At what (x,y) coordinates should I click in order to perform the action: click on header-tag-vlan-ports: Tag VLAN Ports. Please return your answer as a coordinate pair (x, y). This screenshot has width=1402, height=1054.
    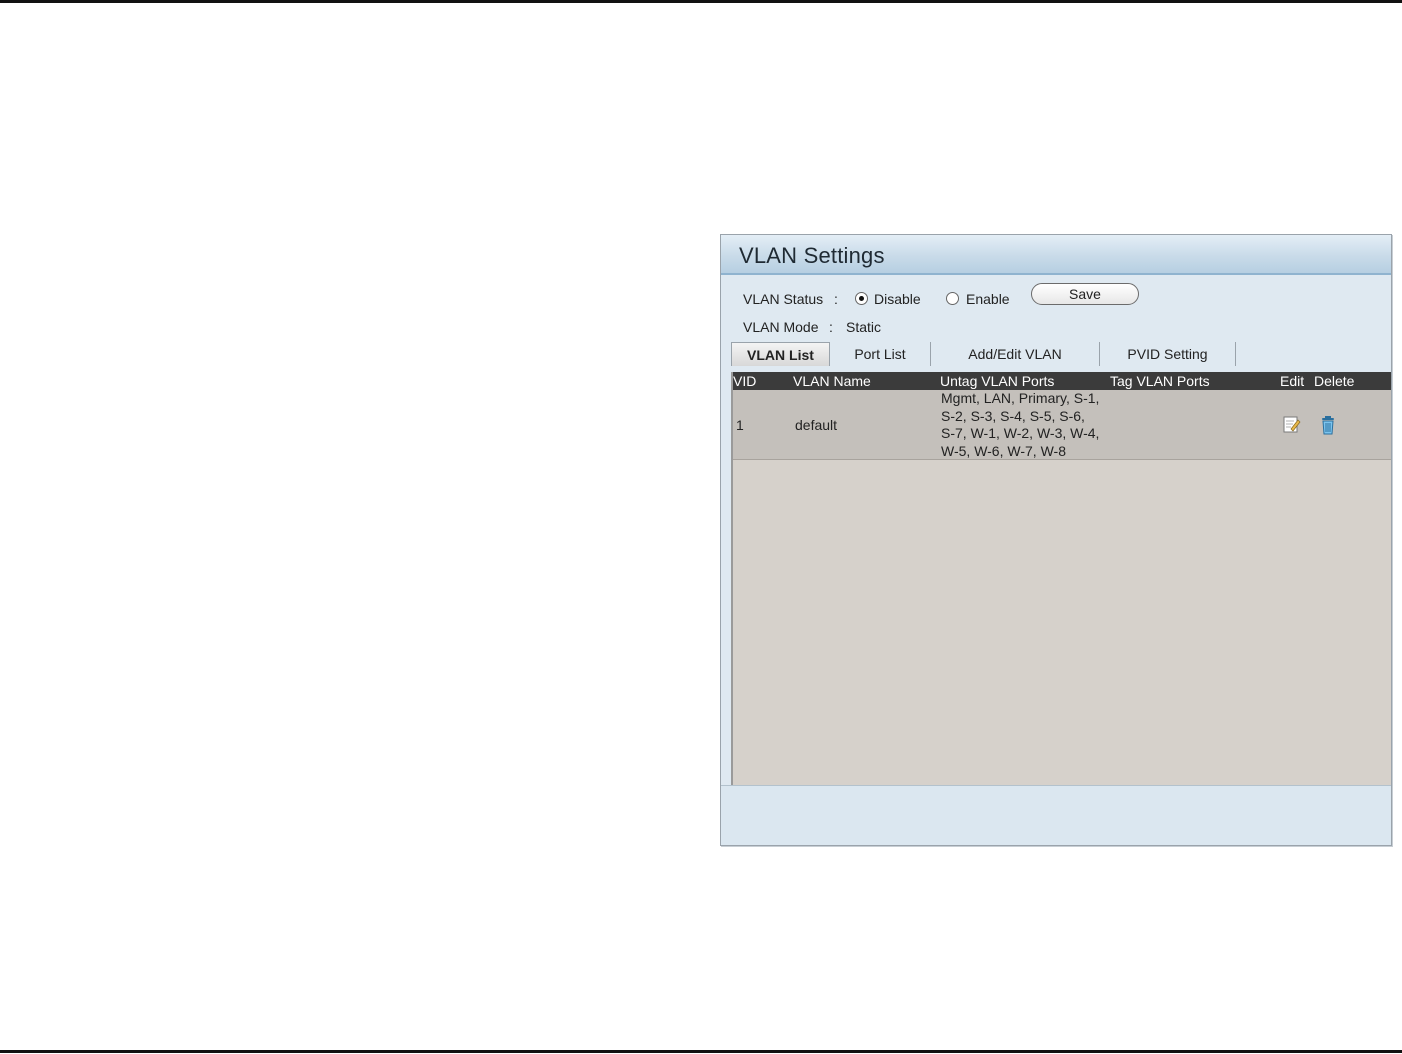
    Looking at the image, I should click on (1160, 381).